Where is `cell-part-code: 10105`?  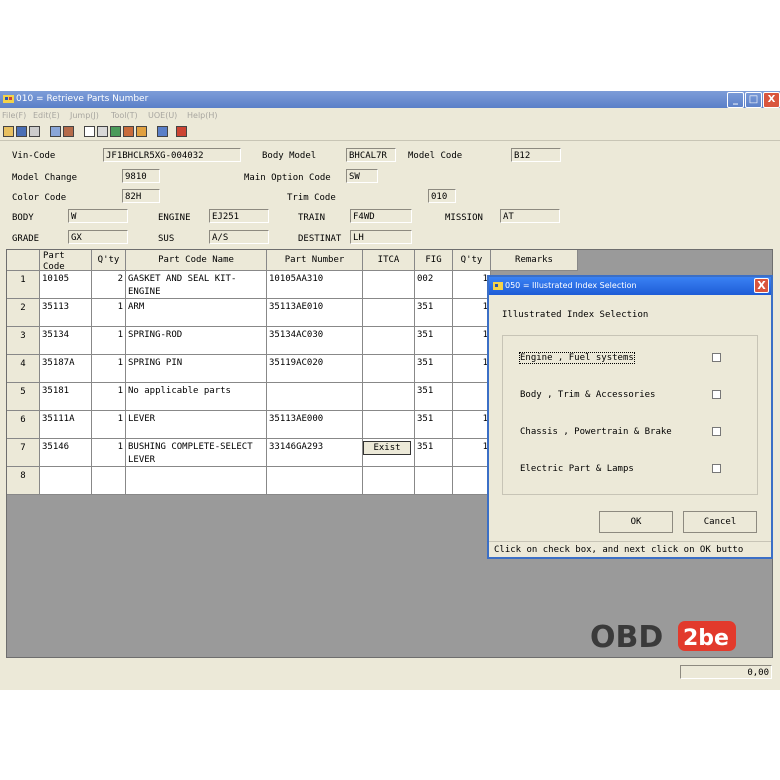
cell-part-code: 10105 is located at coordinates (66, 285).